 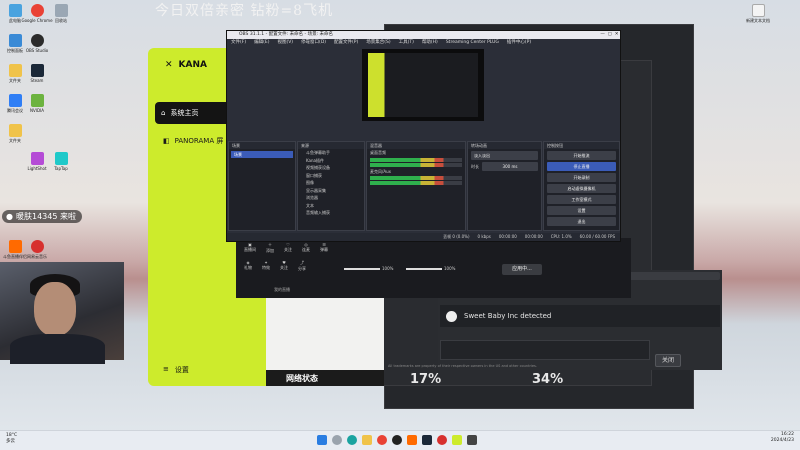 I want to click on desktop-icon-obs: OBS Studio, so click(x=37, y=46).